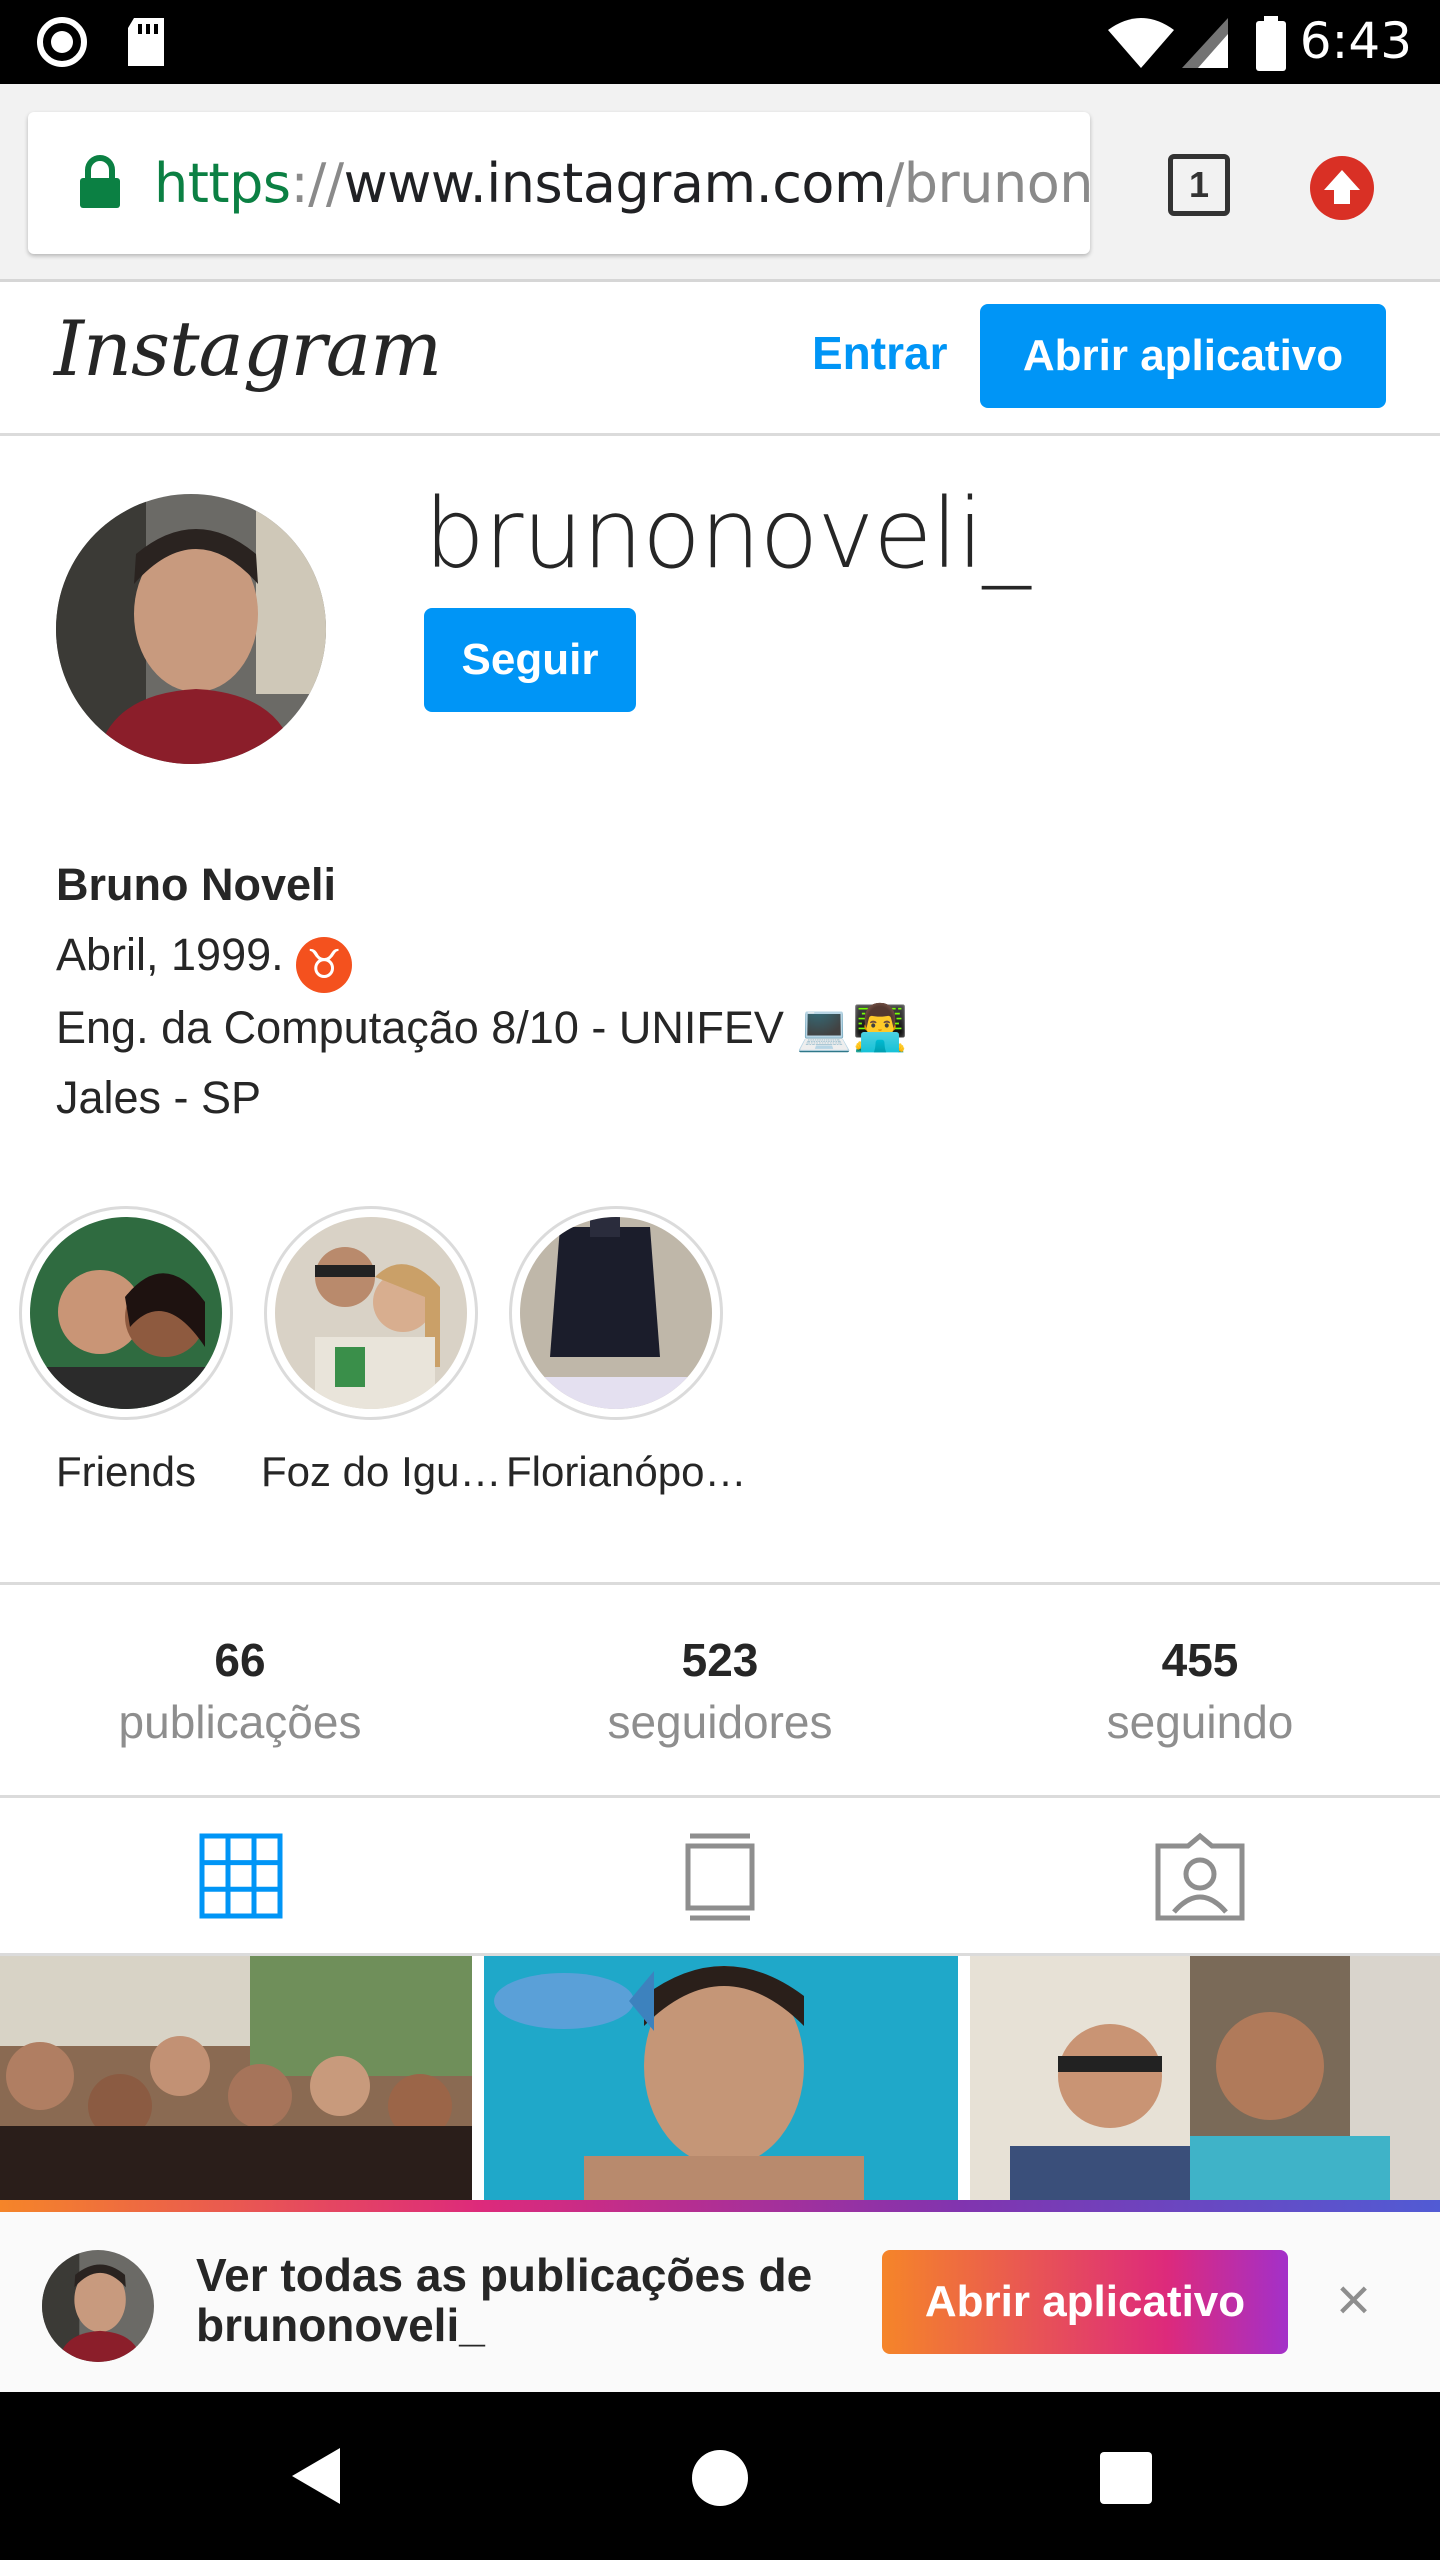 This screenshot has width=1440, height=2560. I want to click on stat-posts-label: publicações, so click(240, 1722).